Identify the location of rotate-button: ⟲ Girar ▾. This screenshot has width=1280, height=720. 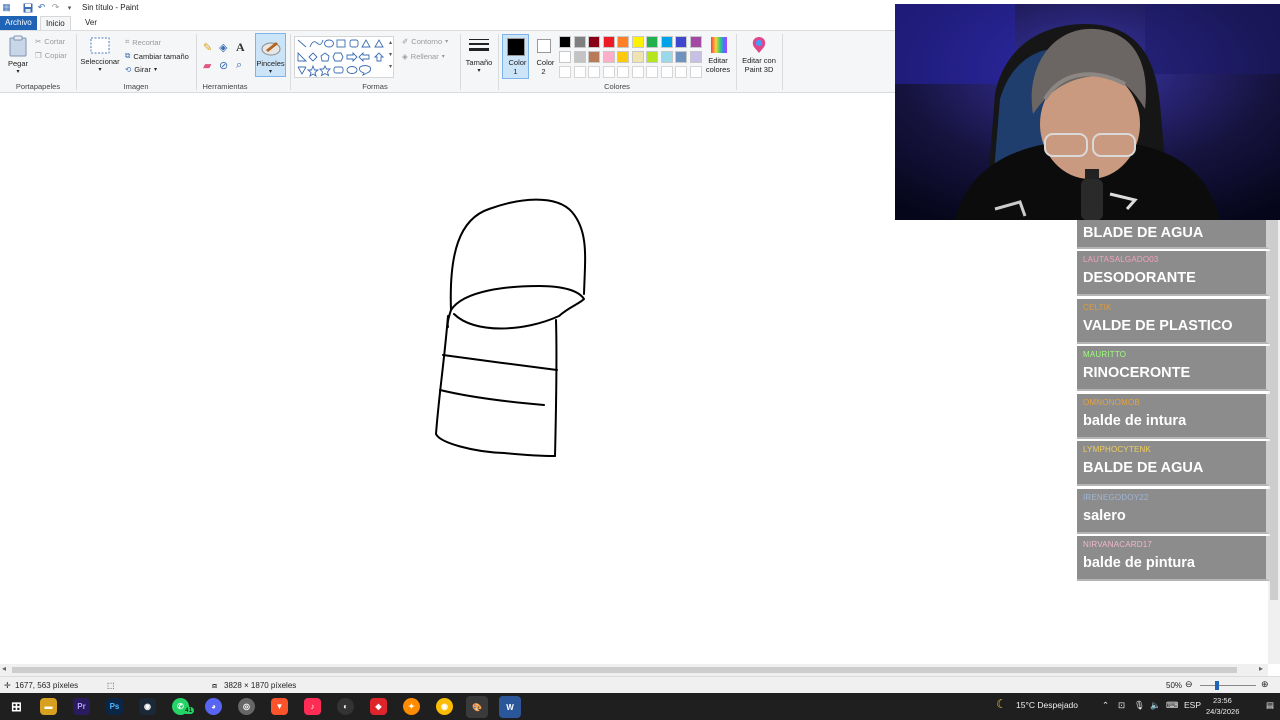
(141, 69).